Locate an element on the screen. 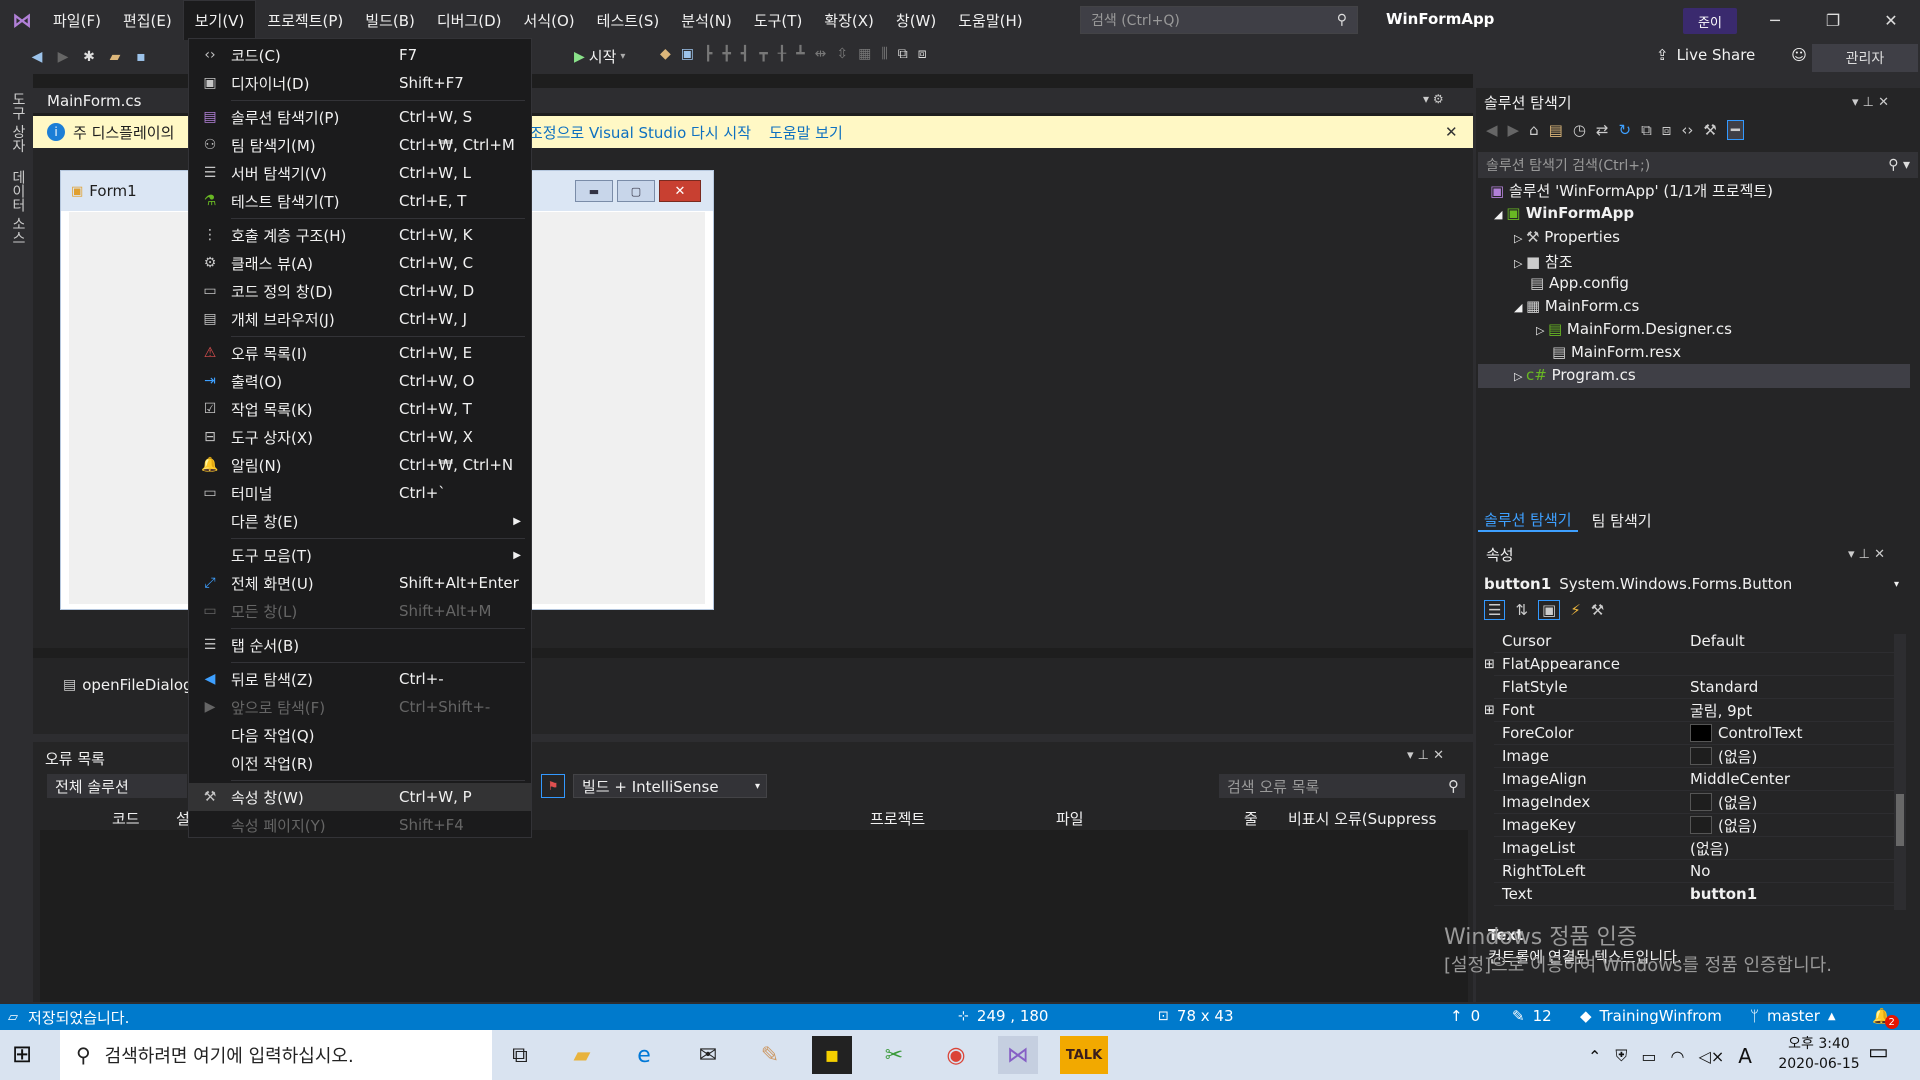 Image resolution: width=1920 pixels, height=1080 pixels. edit-count: ✎ 12 is located at coordinates (1532, 1016).